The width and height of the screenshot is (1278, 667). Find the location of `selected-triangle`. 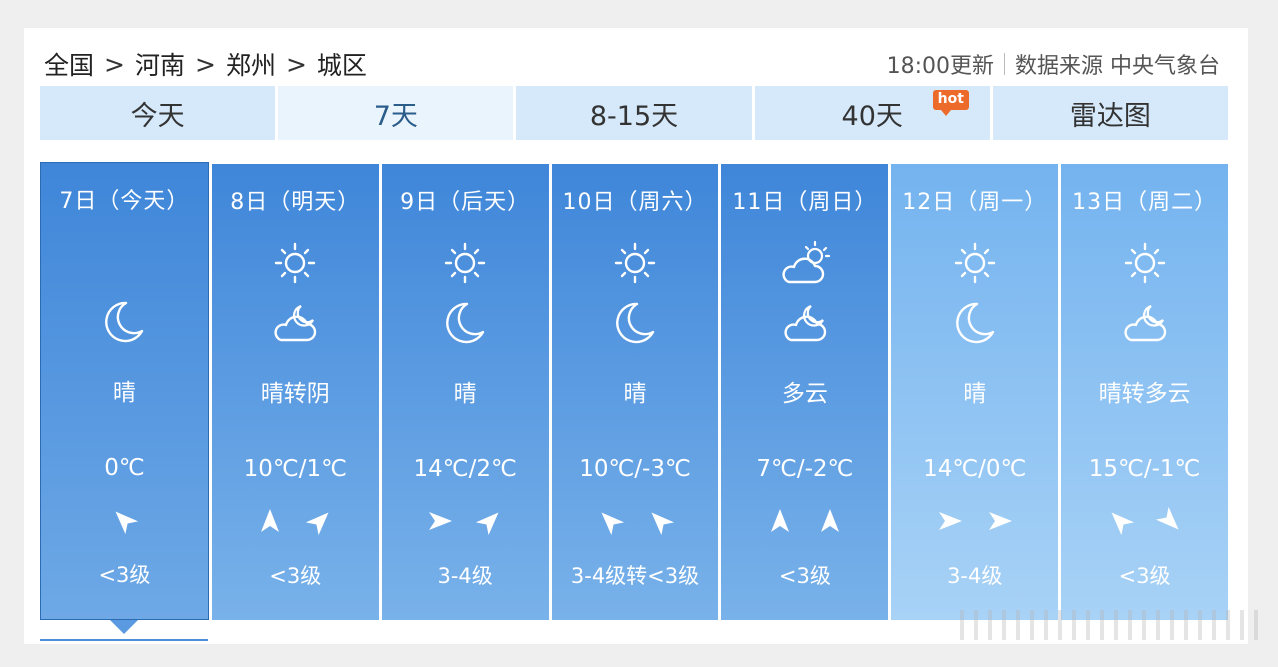

selected-triangle is located at coordinates (124, 627).